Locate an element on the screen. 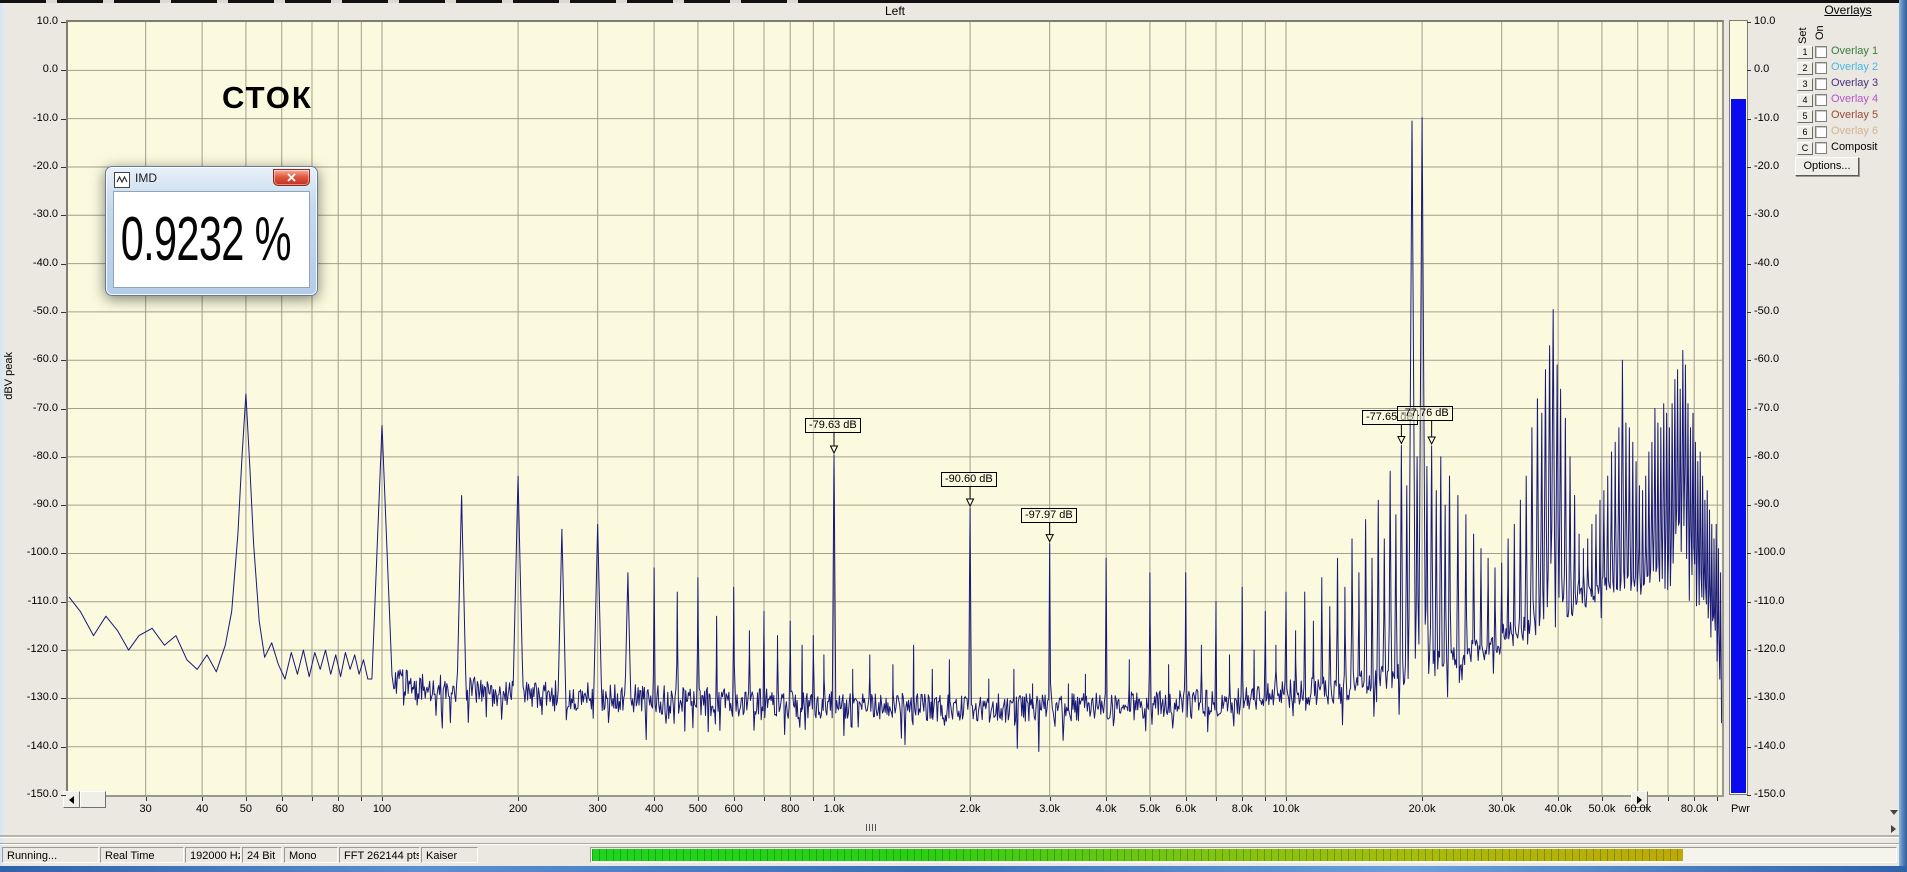 The height and width of the screenshot is (872, 1907). pwr-axis-label: Pwr is located at coordinates (1740, 809).